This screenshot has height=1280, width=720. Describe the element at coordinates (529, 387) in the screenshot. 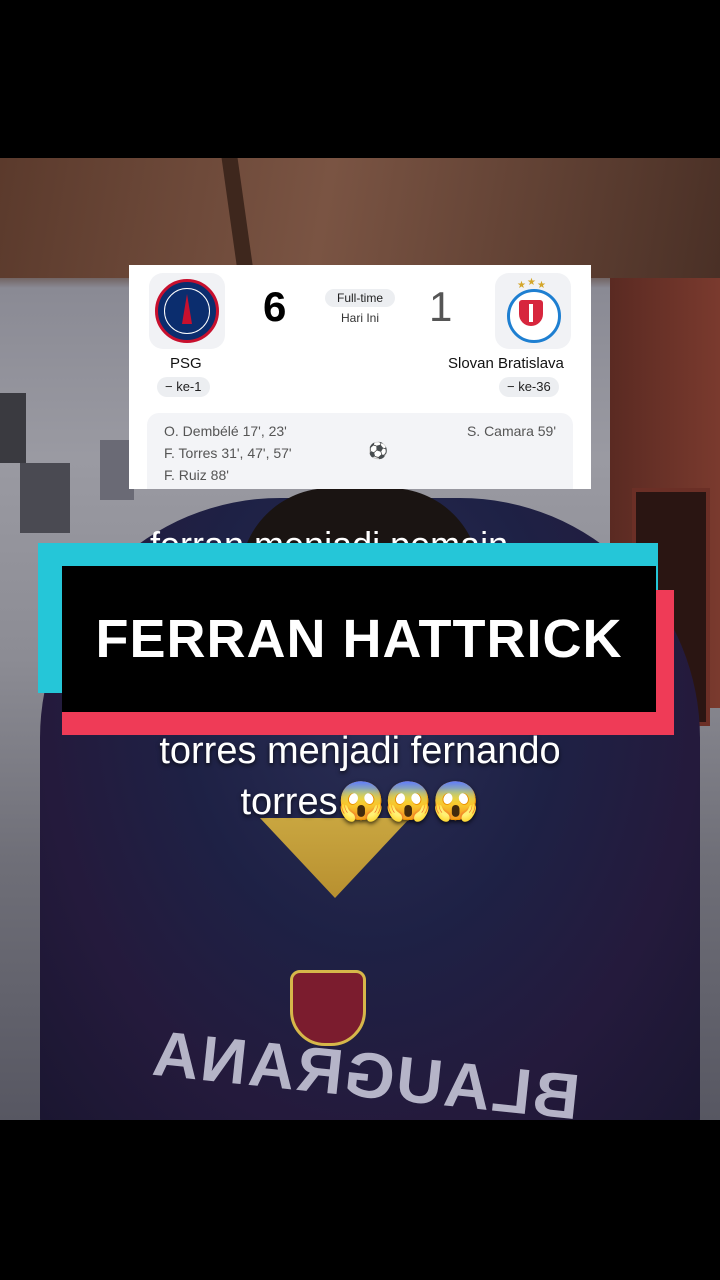

I see `away-team-rank: − ke-36` at that location.